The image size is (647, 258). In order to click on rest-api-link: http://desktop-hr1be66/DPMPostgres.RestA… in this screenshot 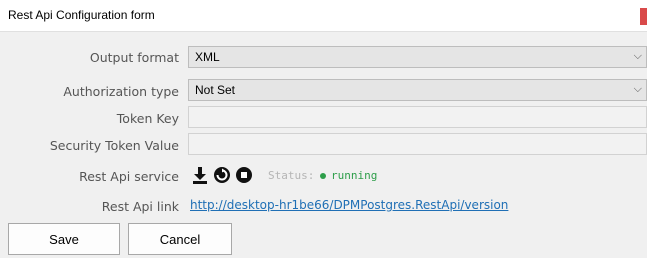, I will do `click(349, 205)`.